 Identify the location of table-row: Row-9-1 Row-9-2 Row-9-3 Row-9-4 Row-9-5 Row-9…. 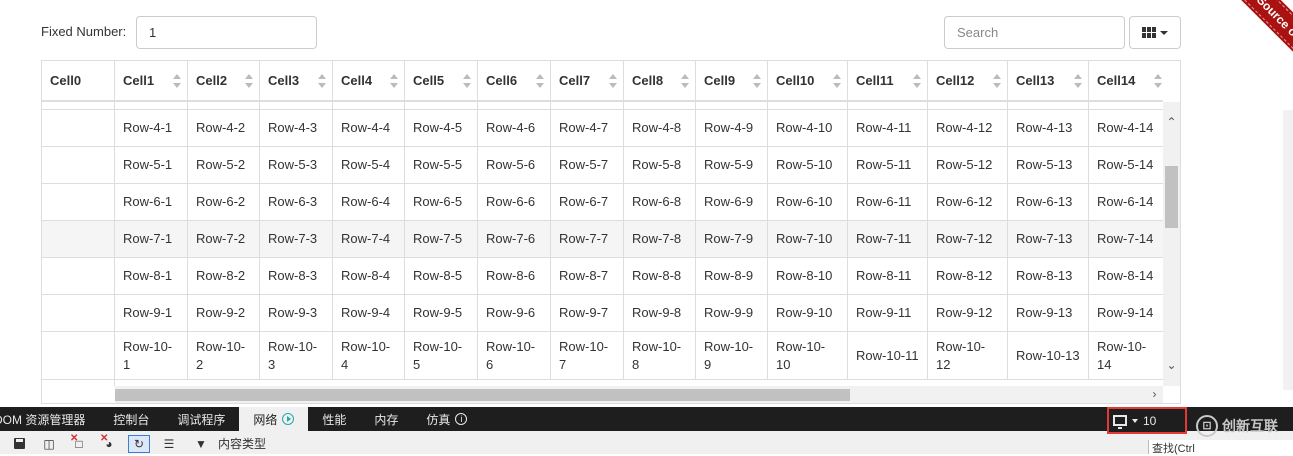
(639, 313).